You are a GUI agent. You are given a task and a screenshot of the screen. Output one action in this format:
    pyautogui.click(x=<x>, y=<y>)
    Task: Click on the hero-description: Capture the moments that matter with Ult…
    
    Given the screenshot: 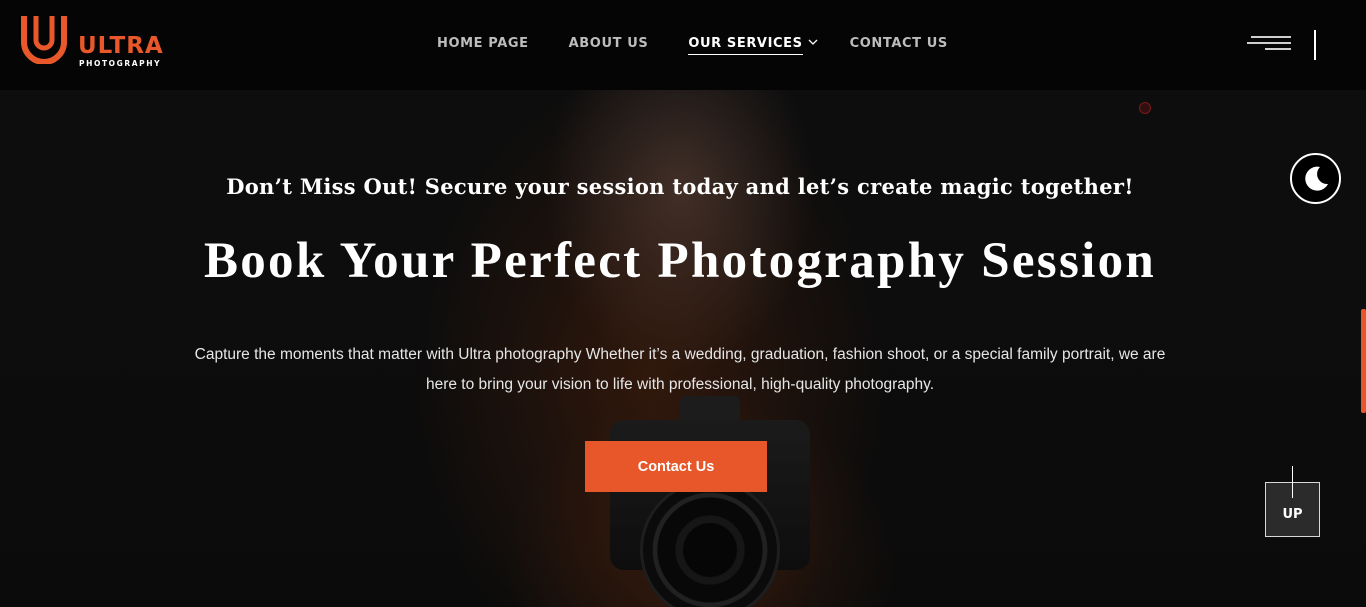 What is the action you would take?
    pyautogui.click(x=680, y=369)
    